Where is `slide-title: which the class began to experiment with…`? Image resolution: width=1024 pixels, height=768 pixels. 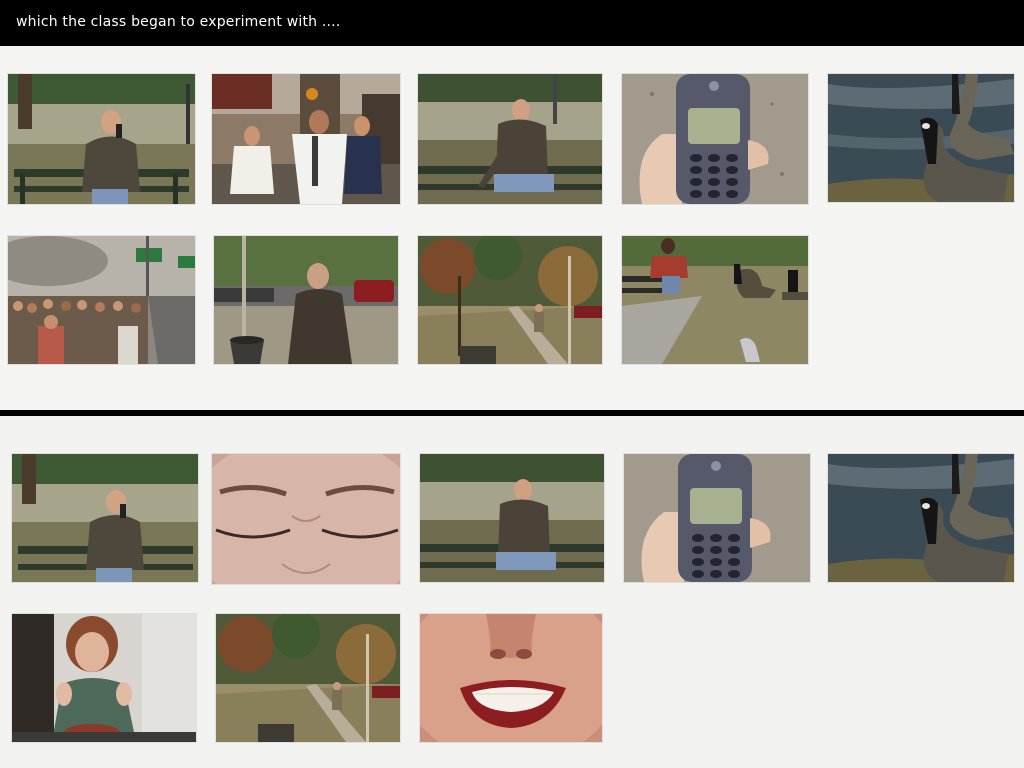 slide-title: which the class began to experiment with… is located at coordinates (178, 22).